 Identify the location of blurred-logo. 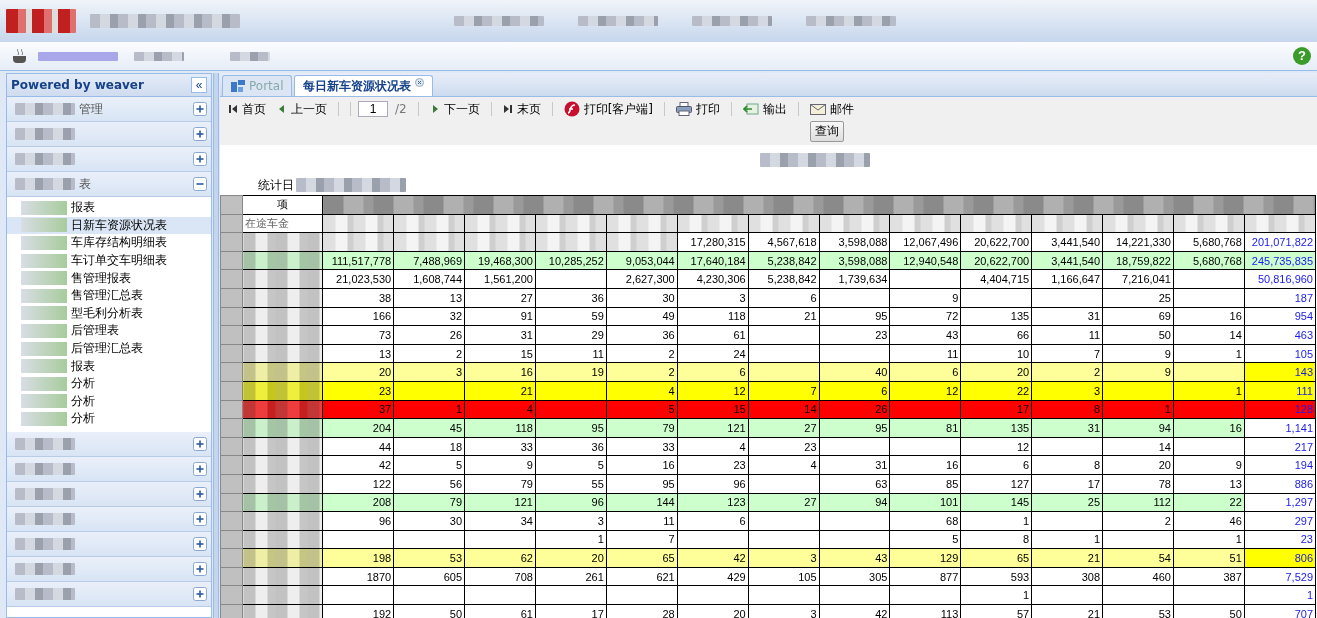
(41, 21).